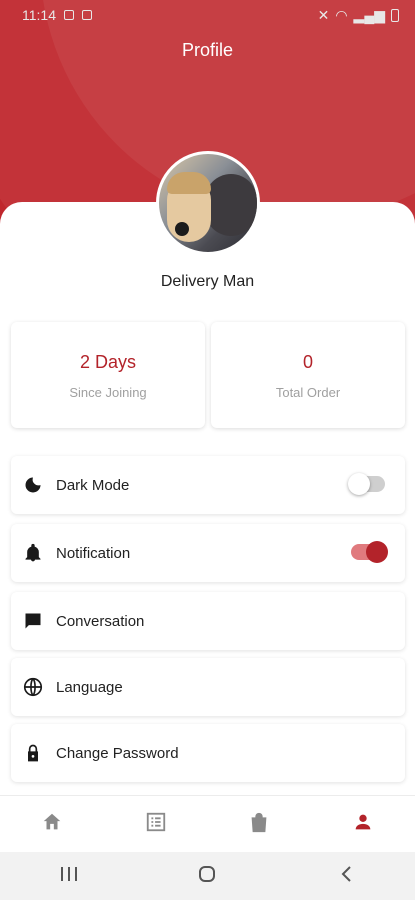 The image size is (415, 900). I want to click on setting-conversation: Conversation, so click(208, 621).